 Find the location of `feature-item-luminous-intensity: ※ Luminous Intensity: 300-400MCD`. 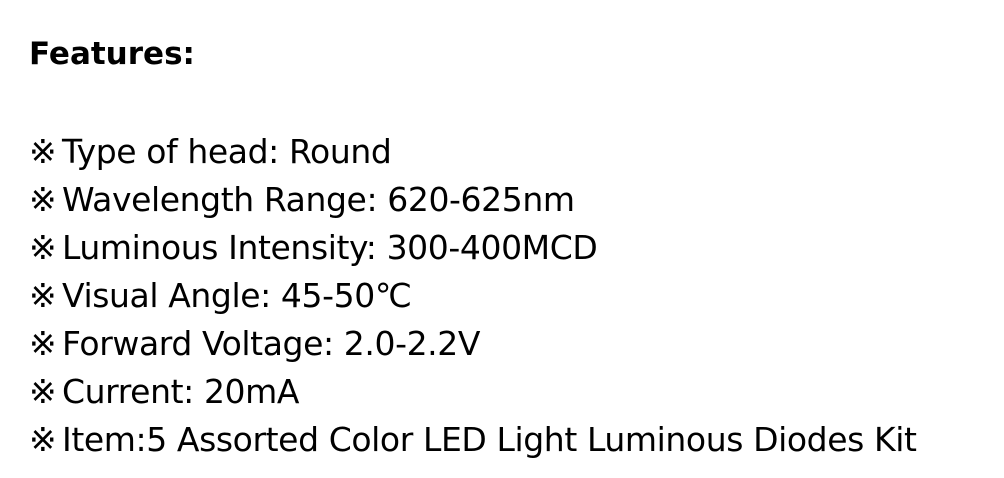

feature-item-luminous-intensity: ※ Luminous Intensity: 300-400MCD is located at coordinates (473, 248).